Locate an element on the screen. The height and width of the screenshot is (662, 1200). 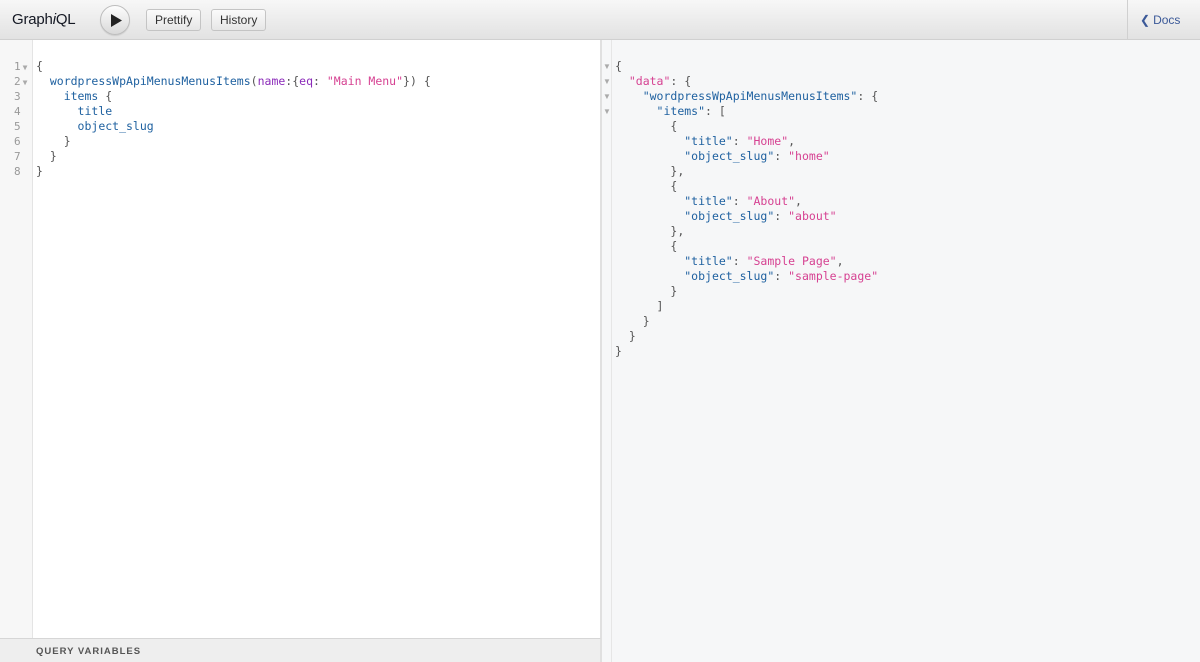
items-field: items is located at coordinates (81, 96).